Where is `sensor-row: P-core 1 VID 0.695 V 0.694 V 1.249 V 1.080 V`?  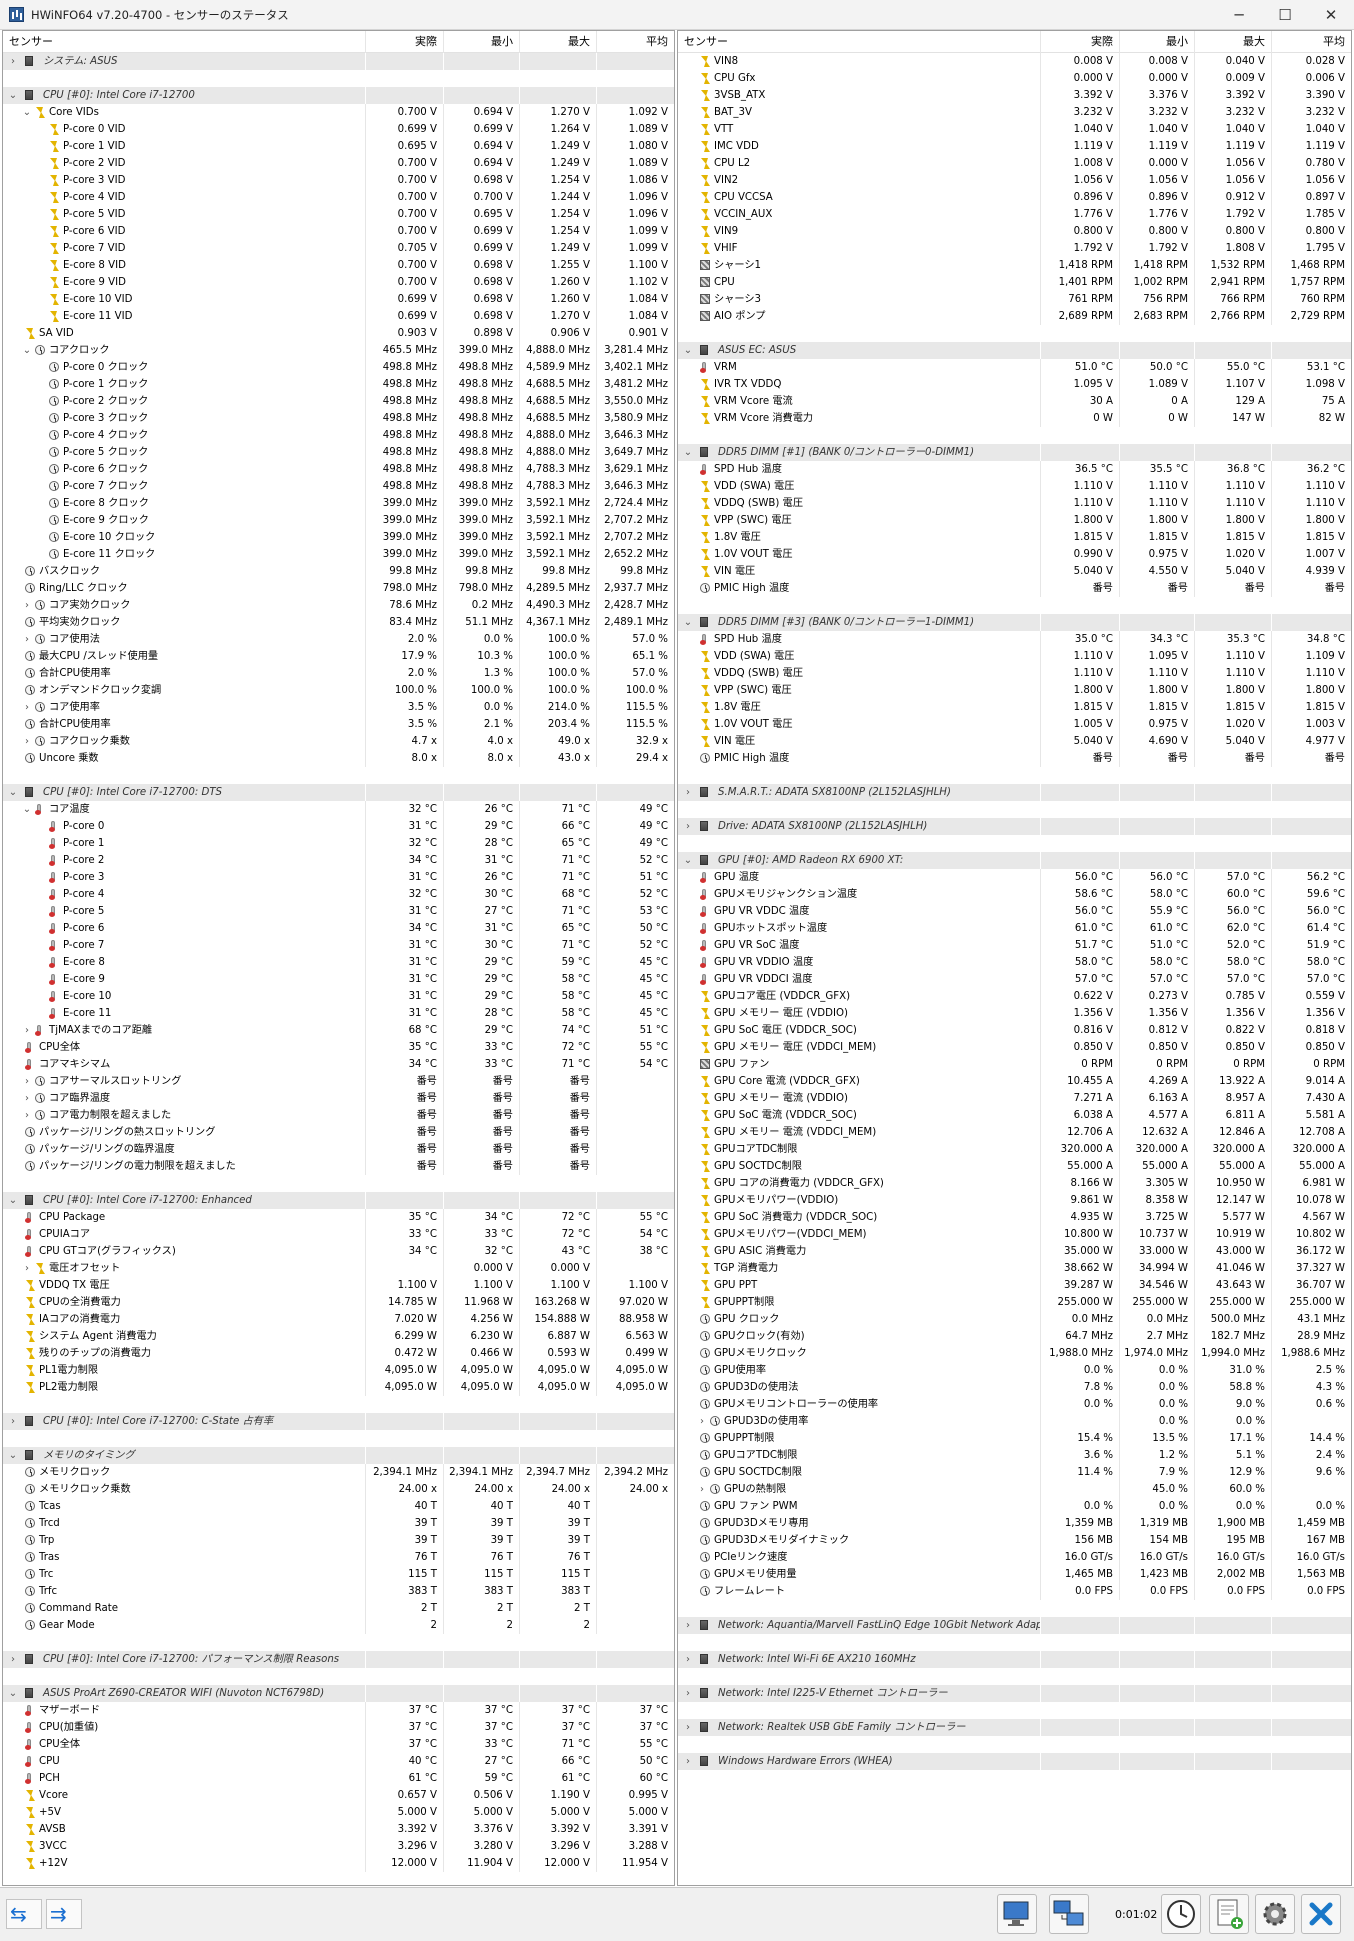 sensor-row: P-core 1 VID 0.695 V 0.694 V 1.249 V 1.080 V is located at coordinates (338, 146).